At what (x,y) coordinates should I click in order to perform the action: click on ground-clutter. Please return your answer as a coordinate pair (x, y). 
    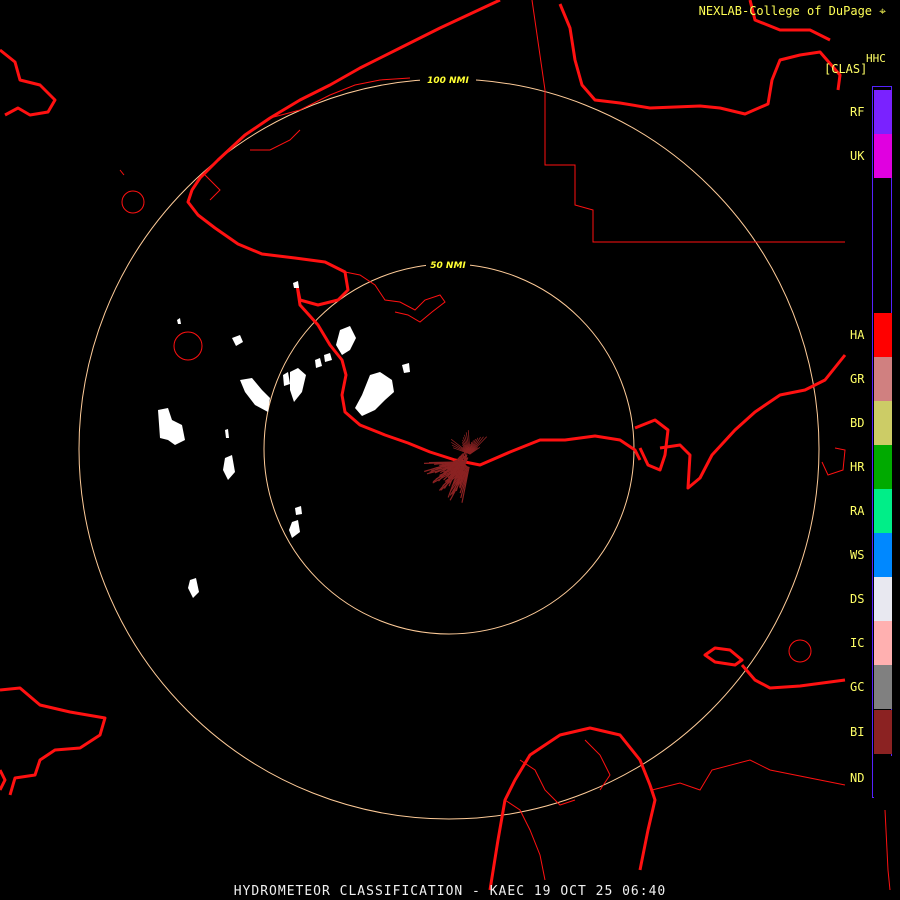
    Looking at the image, I should click on (455, 466).